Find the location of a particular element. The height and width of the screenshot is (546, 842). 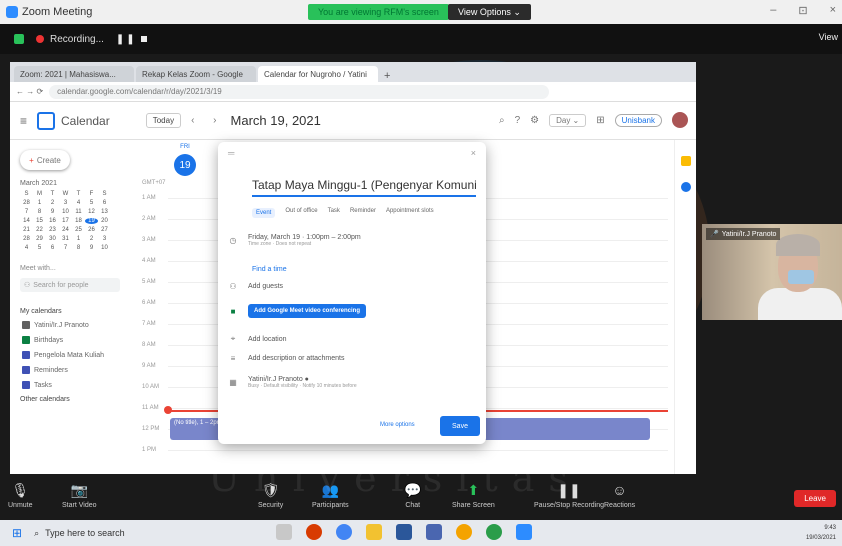

app-icon-orange is located at coordinates (464, 532).